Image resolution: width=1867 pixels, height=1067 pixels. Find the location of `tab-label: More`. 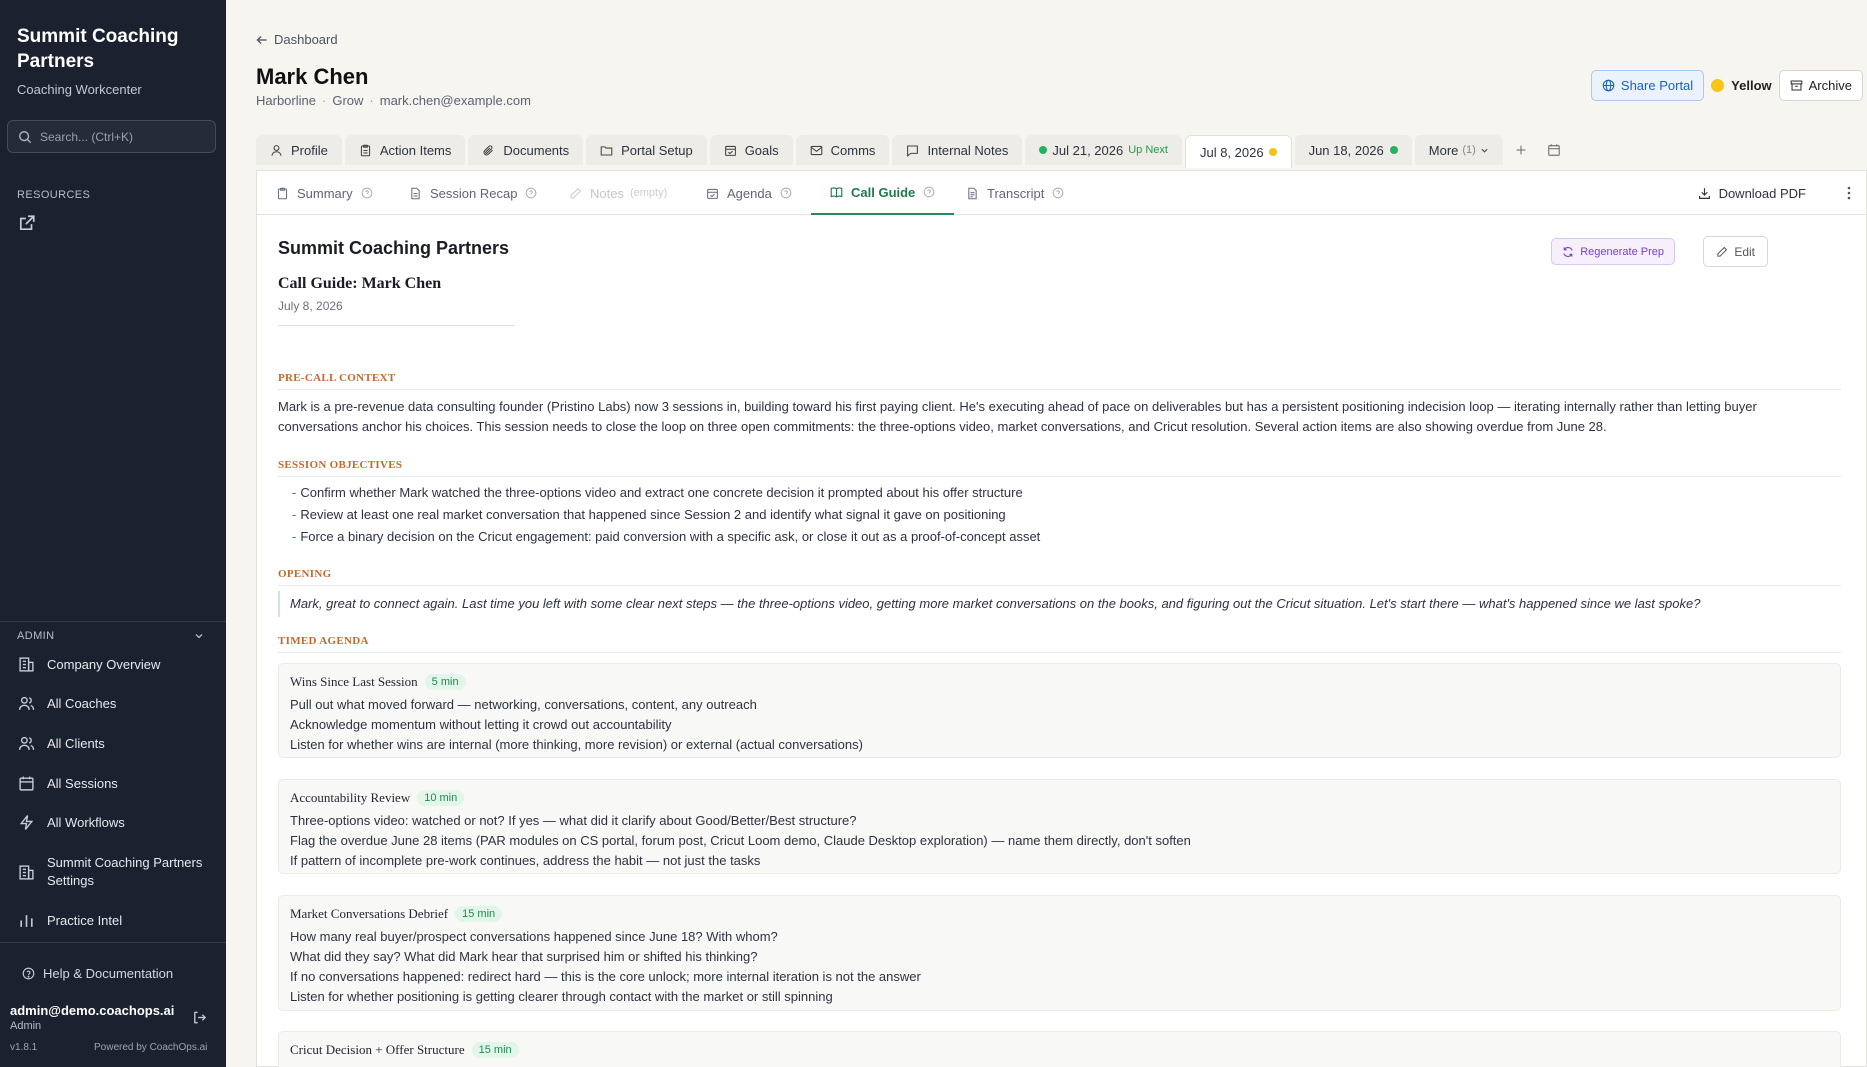

tab-label: More is located at coordinates (1443, 150).